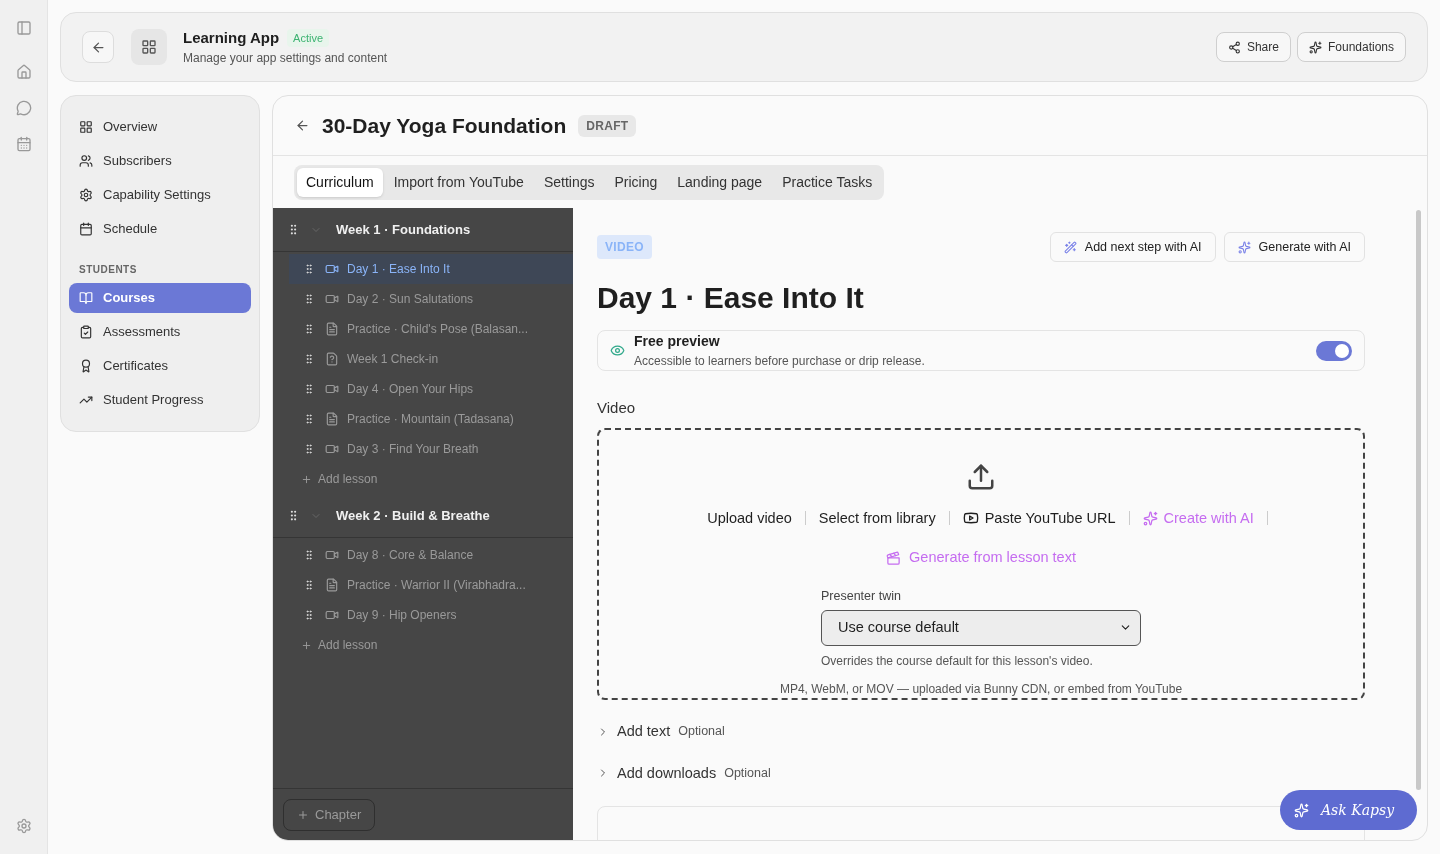 The height and width of the screenshot is (854, 1440). I want to click on upload-option: Select from library, so click(877, 518).